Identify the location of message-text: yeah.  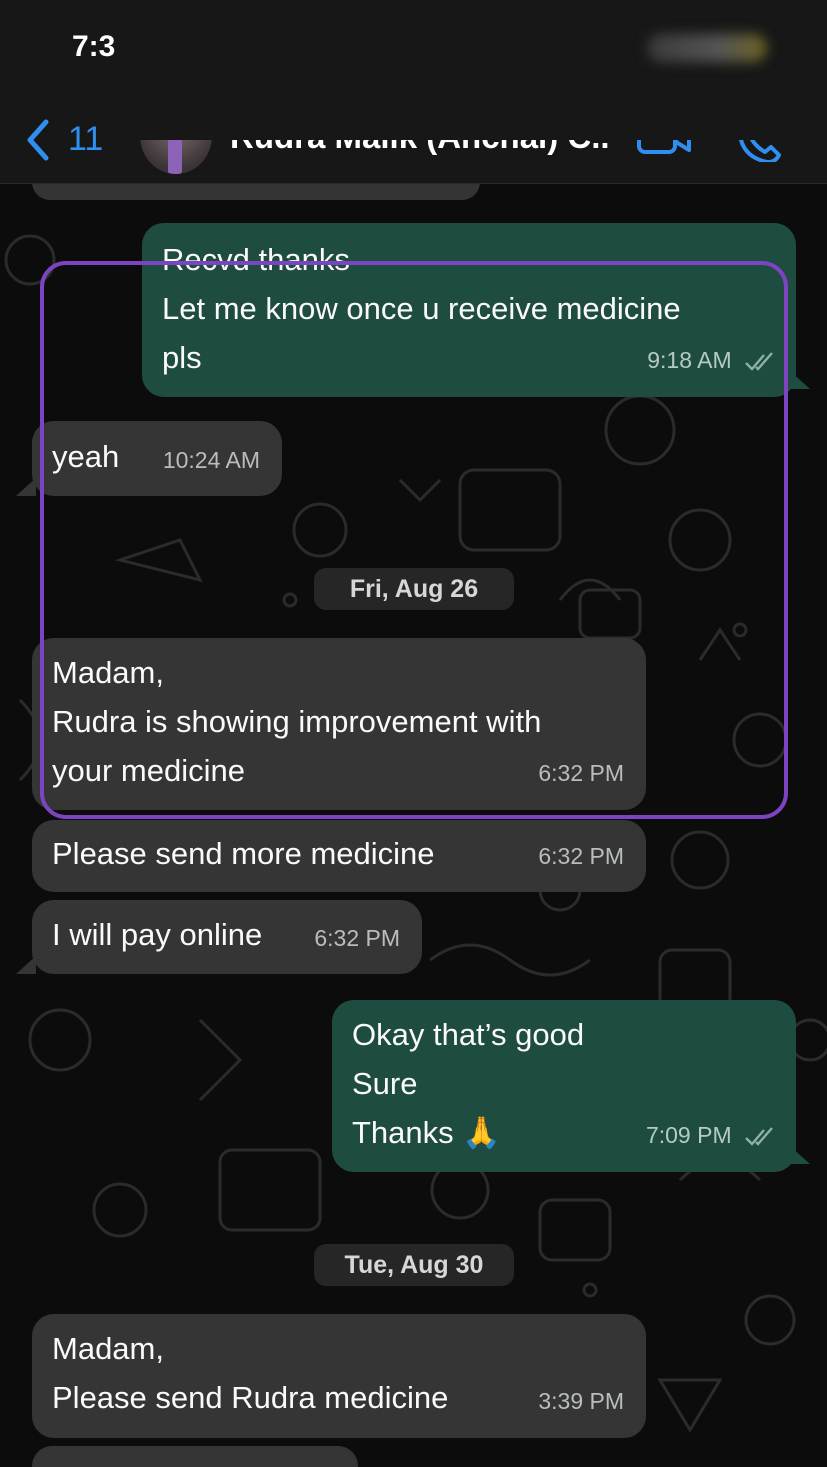
(86, 456).